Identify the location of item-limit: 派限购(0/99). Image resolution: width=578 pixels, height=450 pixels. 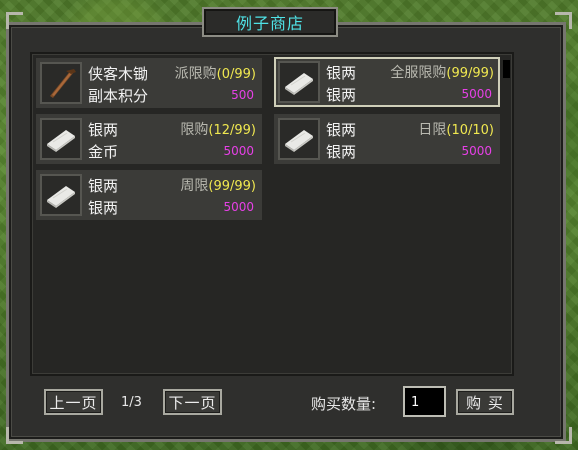
(215, 73).